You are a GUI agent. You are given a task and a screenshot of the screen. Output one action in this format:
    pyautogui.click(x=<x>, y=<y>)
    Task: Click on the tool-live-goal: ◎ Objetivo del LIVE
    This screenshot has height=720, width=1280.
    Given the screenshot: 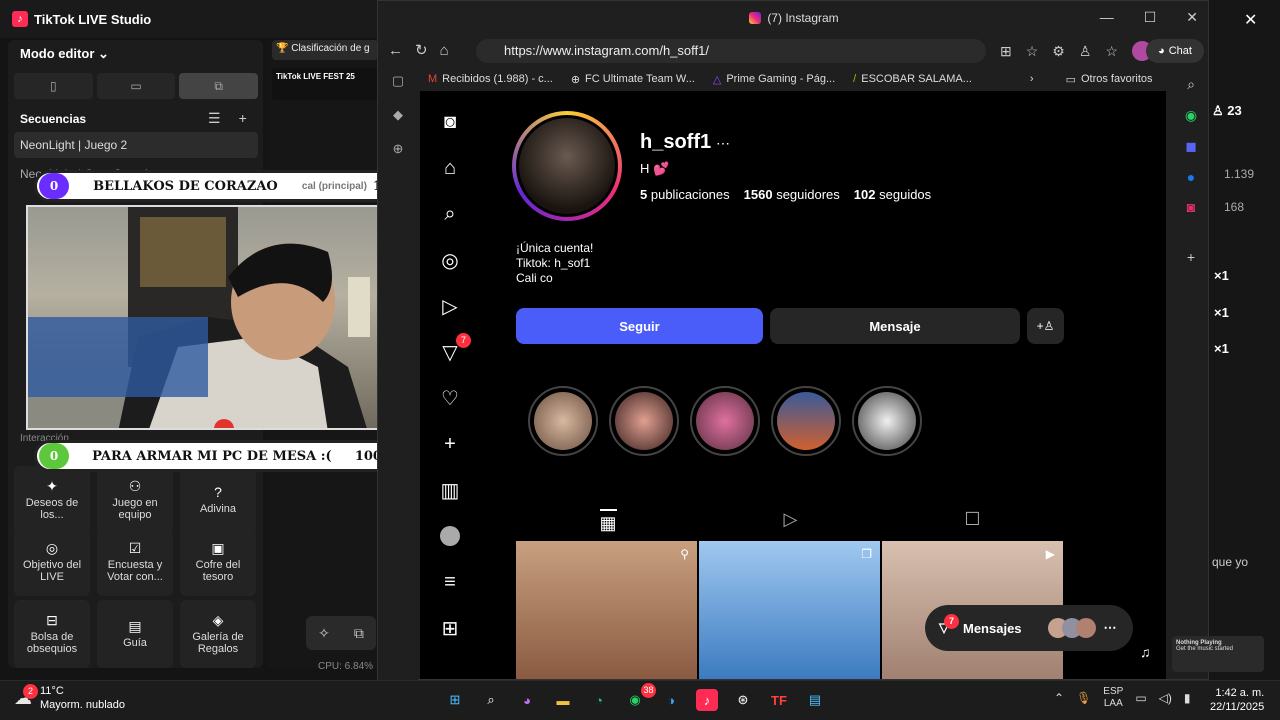 What is the action you would take?
    pyautogui.click(x=52, y=562)
    